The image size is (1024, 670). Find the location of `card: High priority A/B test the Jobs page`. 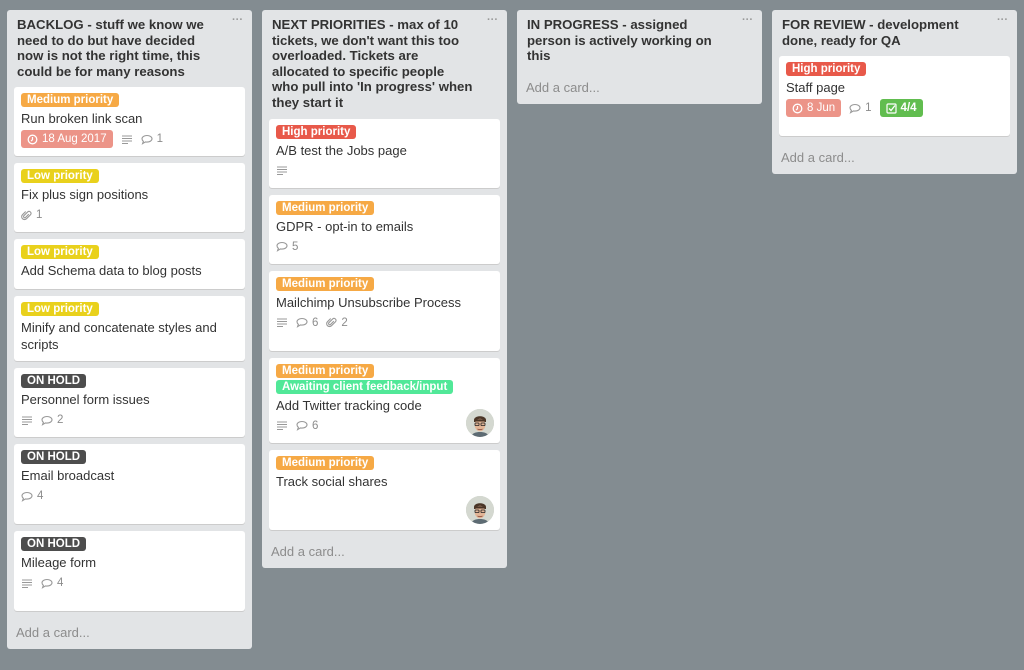

card: High priority A/B test the Jobs page is located at coordinates (384, 153).